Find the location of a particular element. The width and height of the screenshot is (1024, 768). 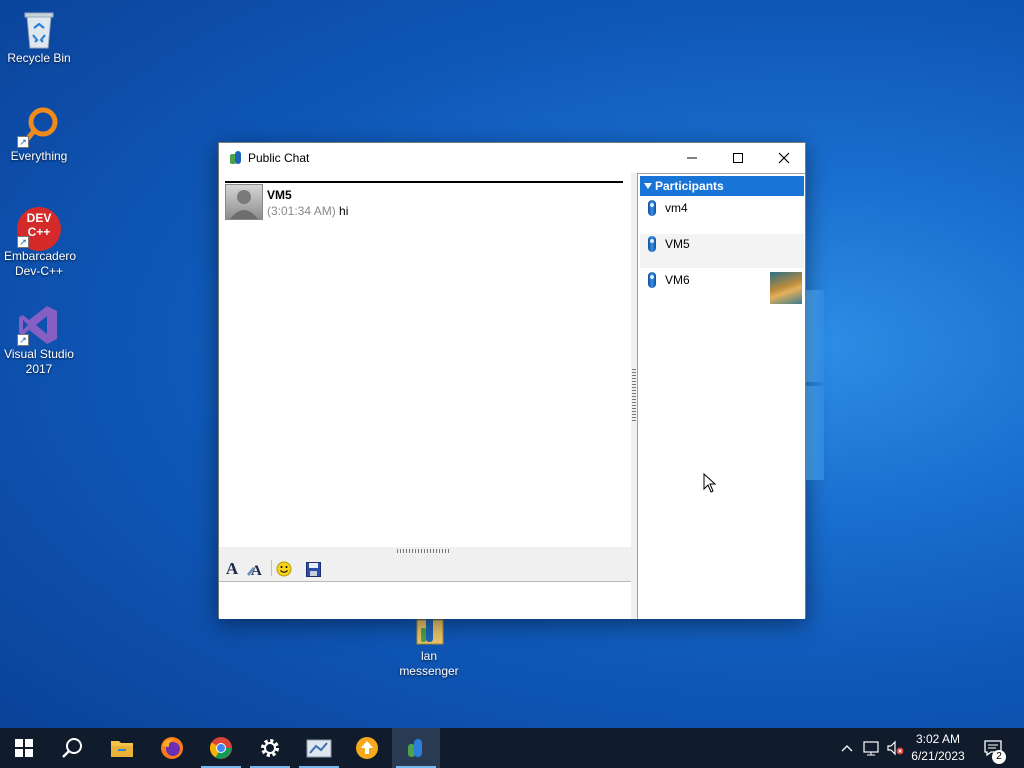

clock-date: 6/21/2023 is located at coordinates (938, 756).